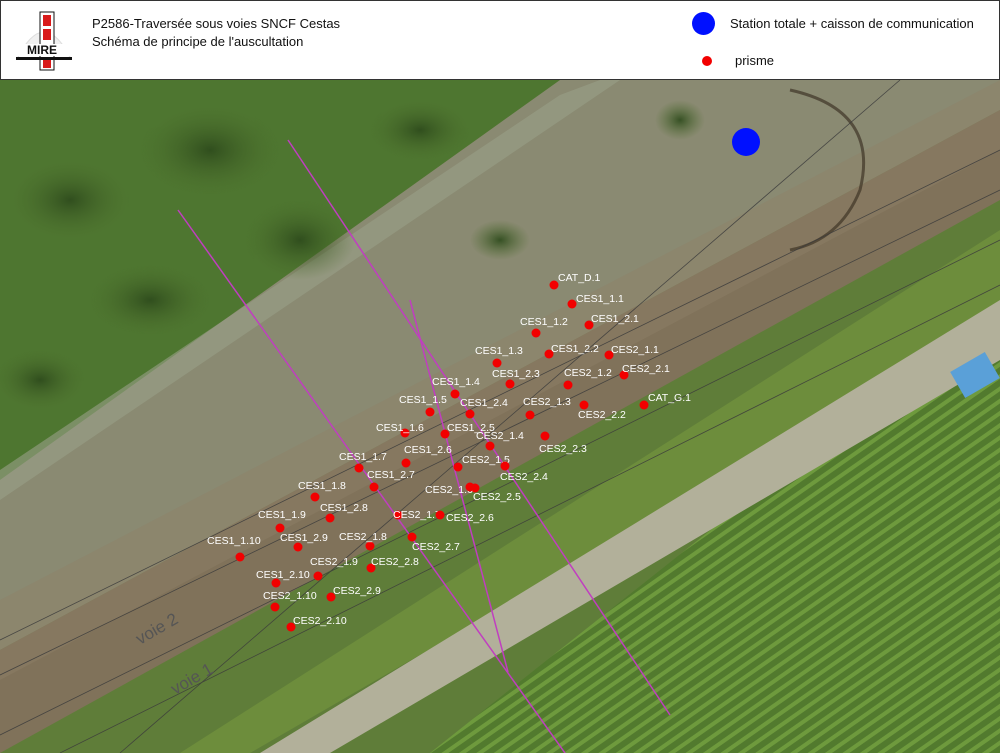 This screenshot has width=1000, height=753. What do you see at coordinates (395, 562) in the screenshot?
I see `prism-label: CES2_2.8` at bounding box center [395, 562].